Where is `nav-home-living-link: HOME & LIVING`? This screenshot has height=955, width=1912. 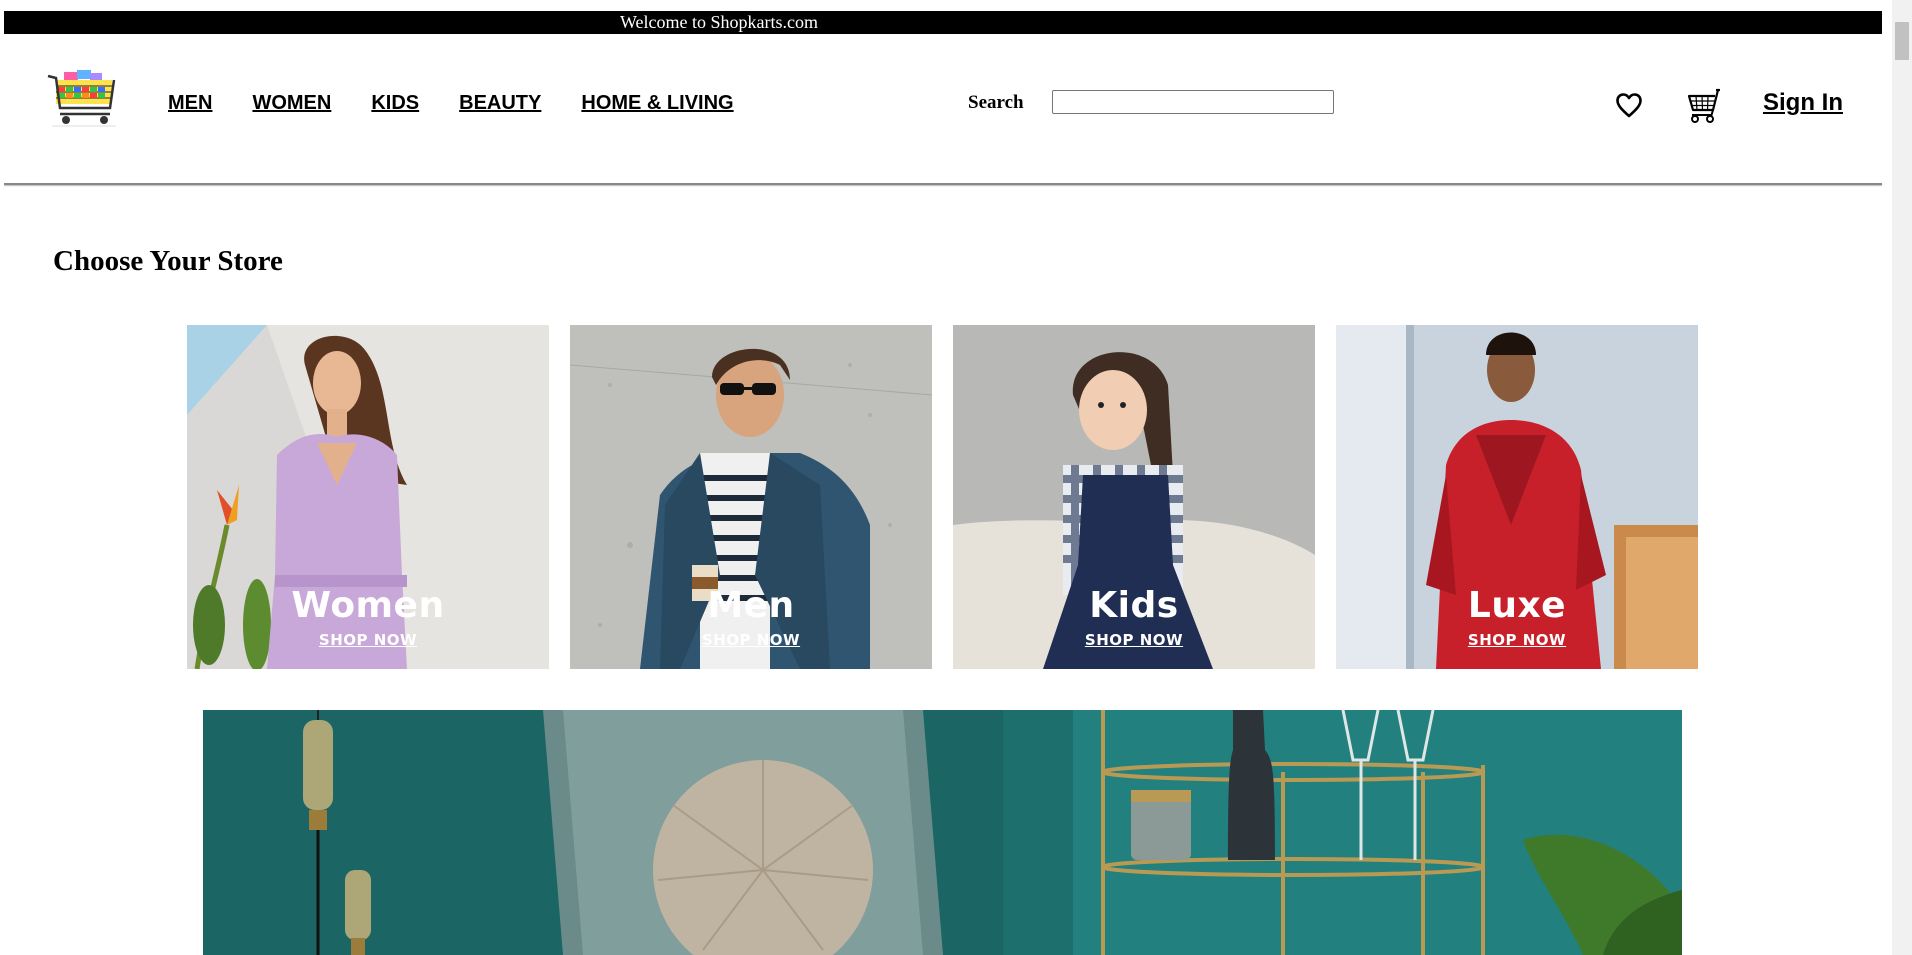 nav-home-living-link: HOME & LIVING is located at coordinates (657, 103).